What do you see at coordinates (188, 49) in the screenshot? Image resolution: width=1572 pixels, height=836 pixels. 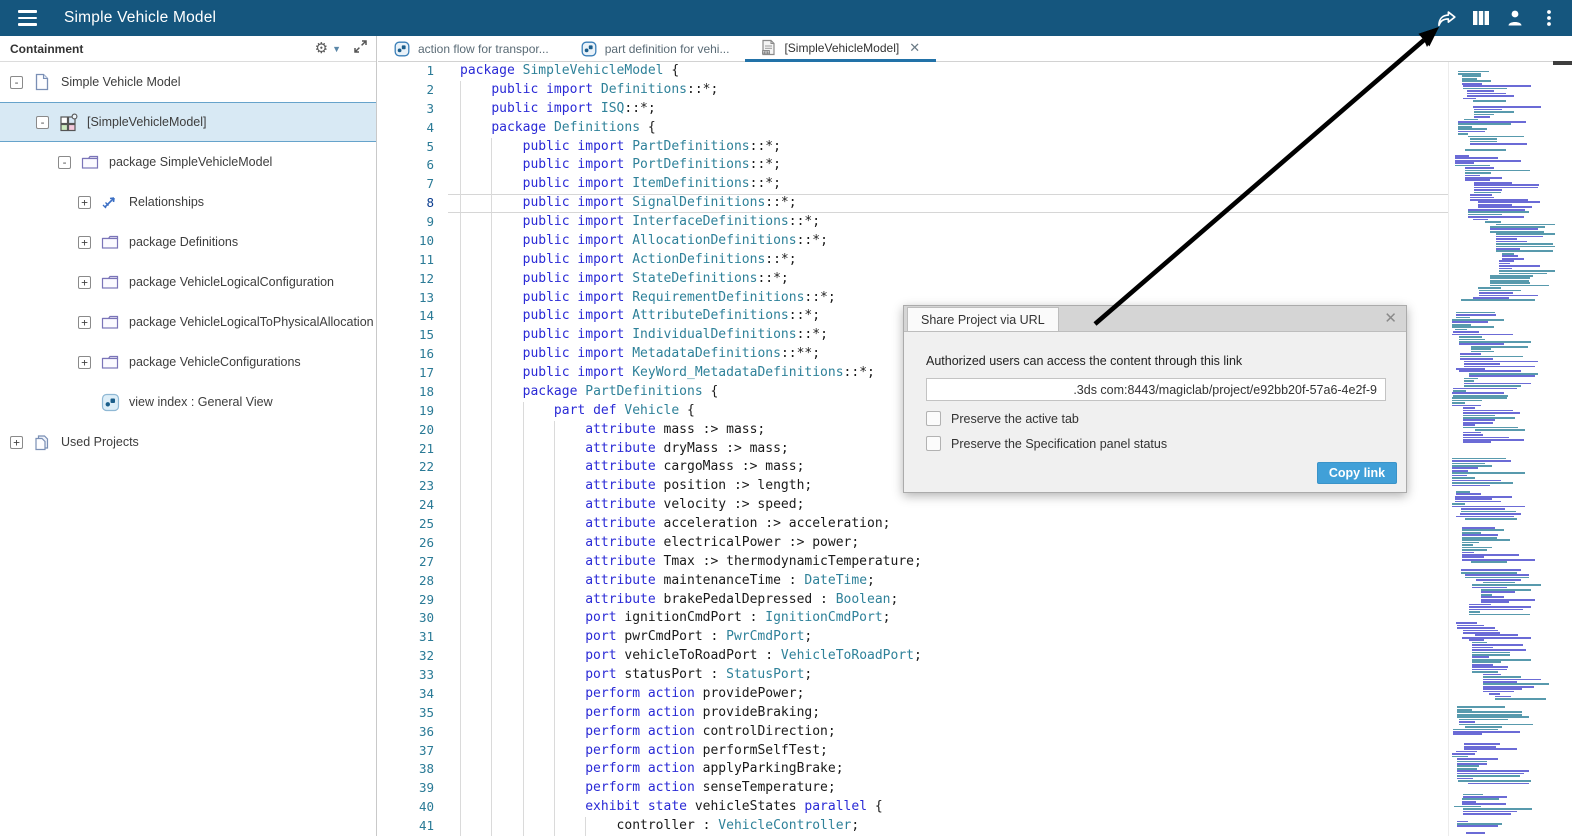 I see `containment-panel-header: Containment ⚙ ▼` at bounding box center [188, 49].